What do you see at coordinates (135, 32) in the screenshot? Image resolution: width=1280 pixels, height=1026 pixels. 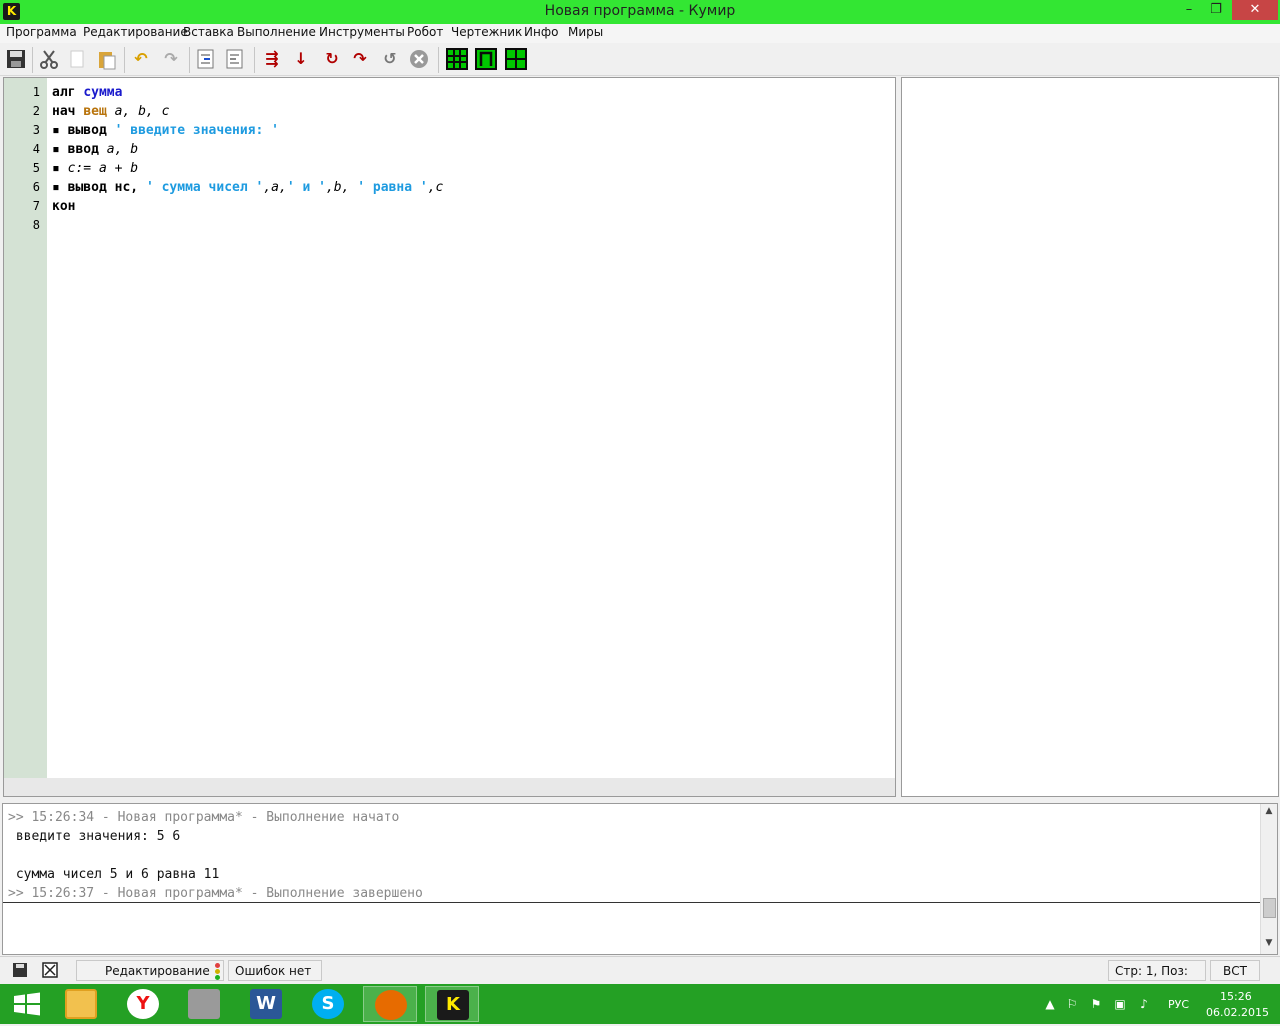 I see `menu-edit: Редактирование` at bounding box center [135, 32].